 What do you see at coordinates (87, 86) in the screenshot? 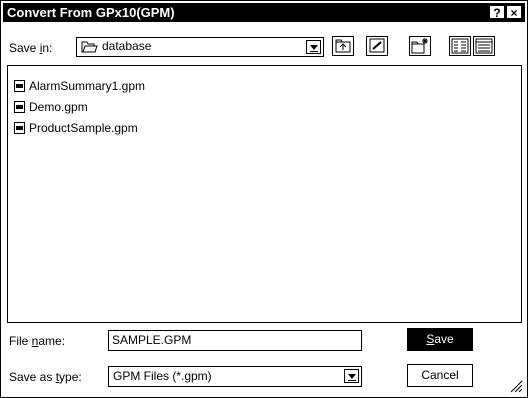
I see `file-name: AlarmSummary1.gpm` at bounding box center [87, 86].